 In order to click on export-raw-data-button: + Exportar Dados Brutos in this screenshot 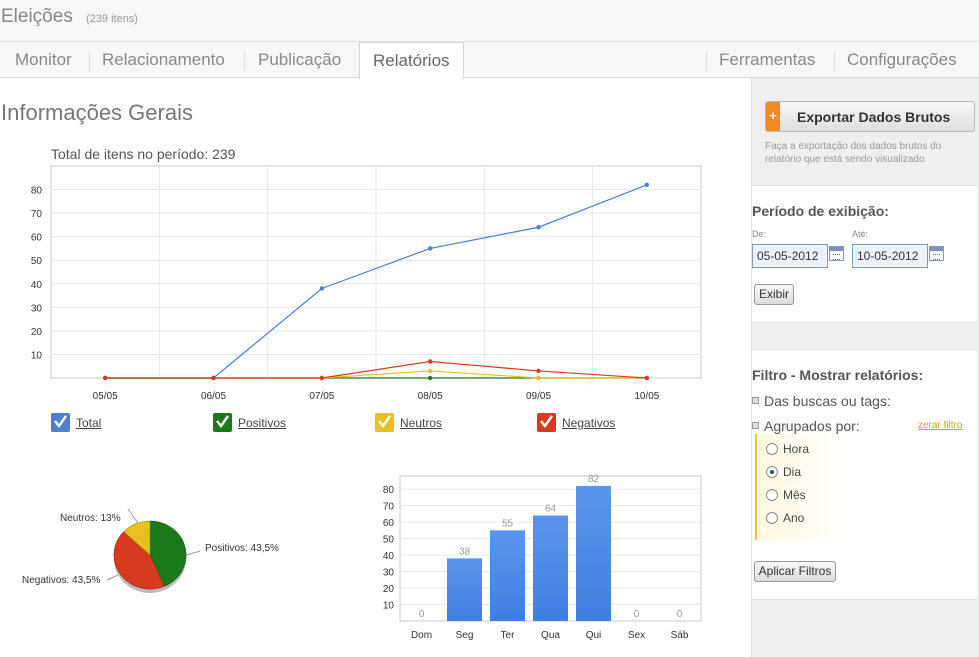, I will do `click(870, 116)`.